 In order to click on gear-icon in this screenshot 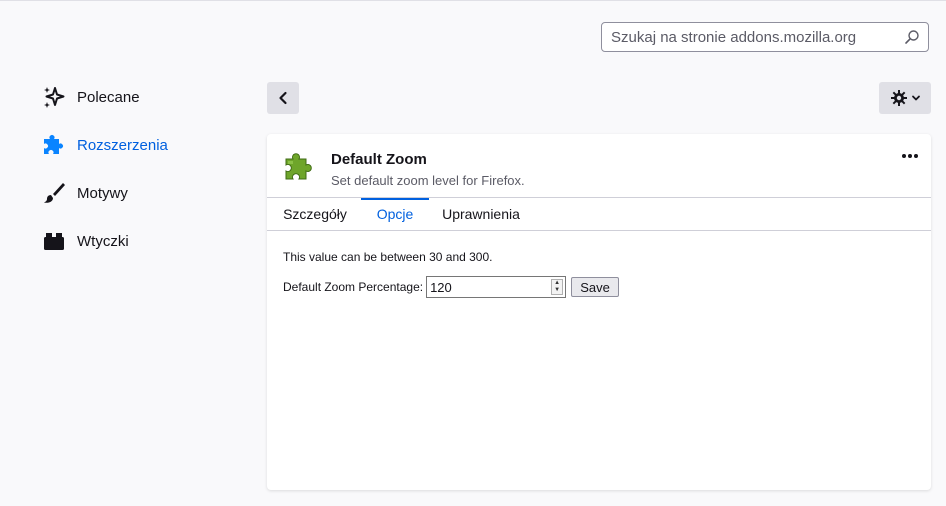, I will do `click(898, 98)`.